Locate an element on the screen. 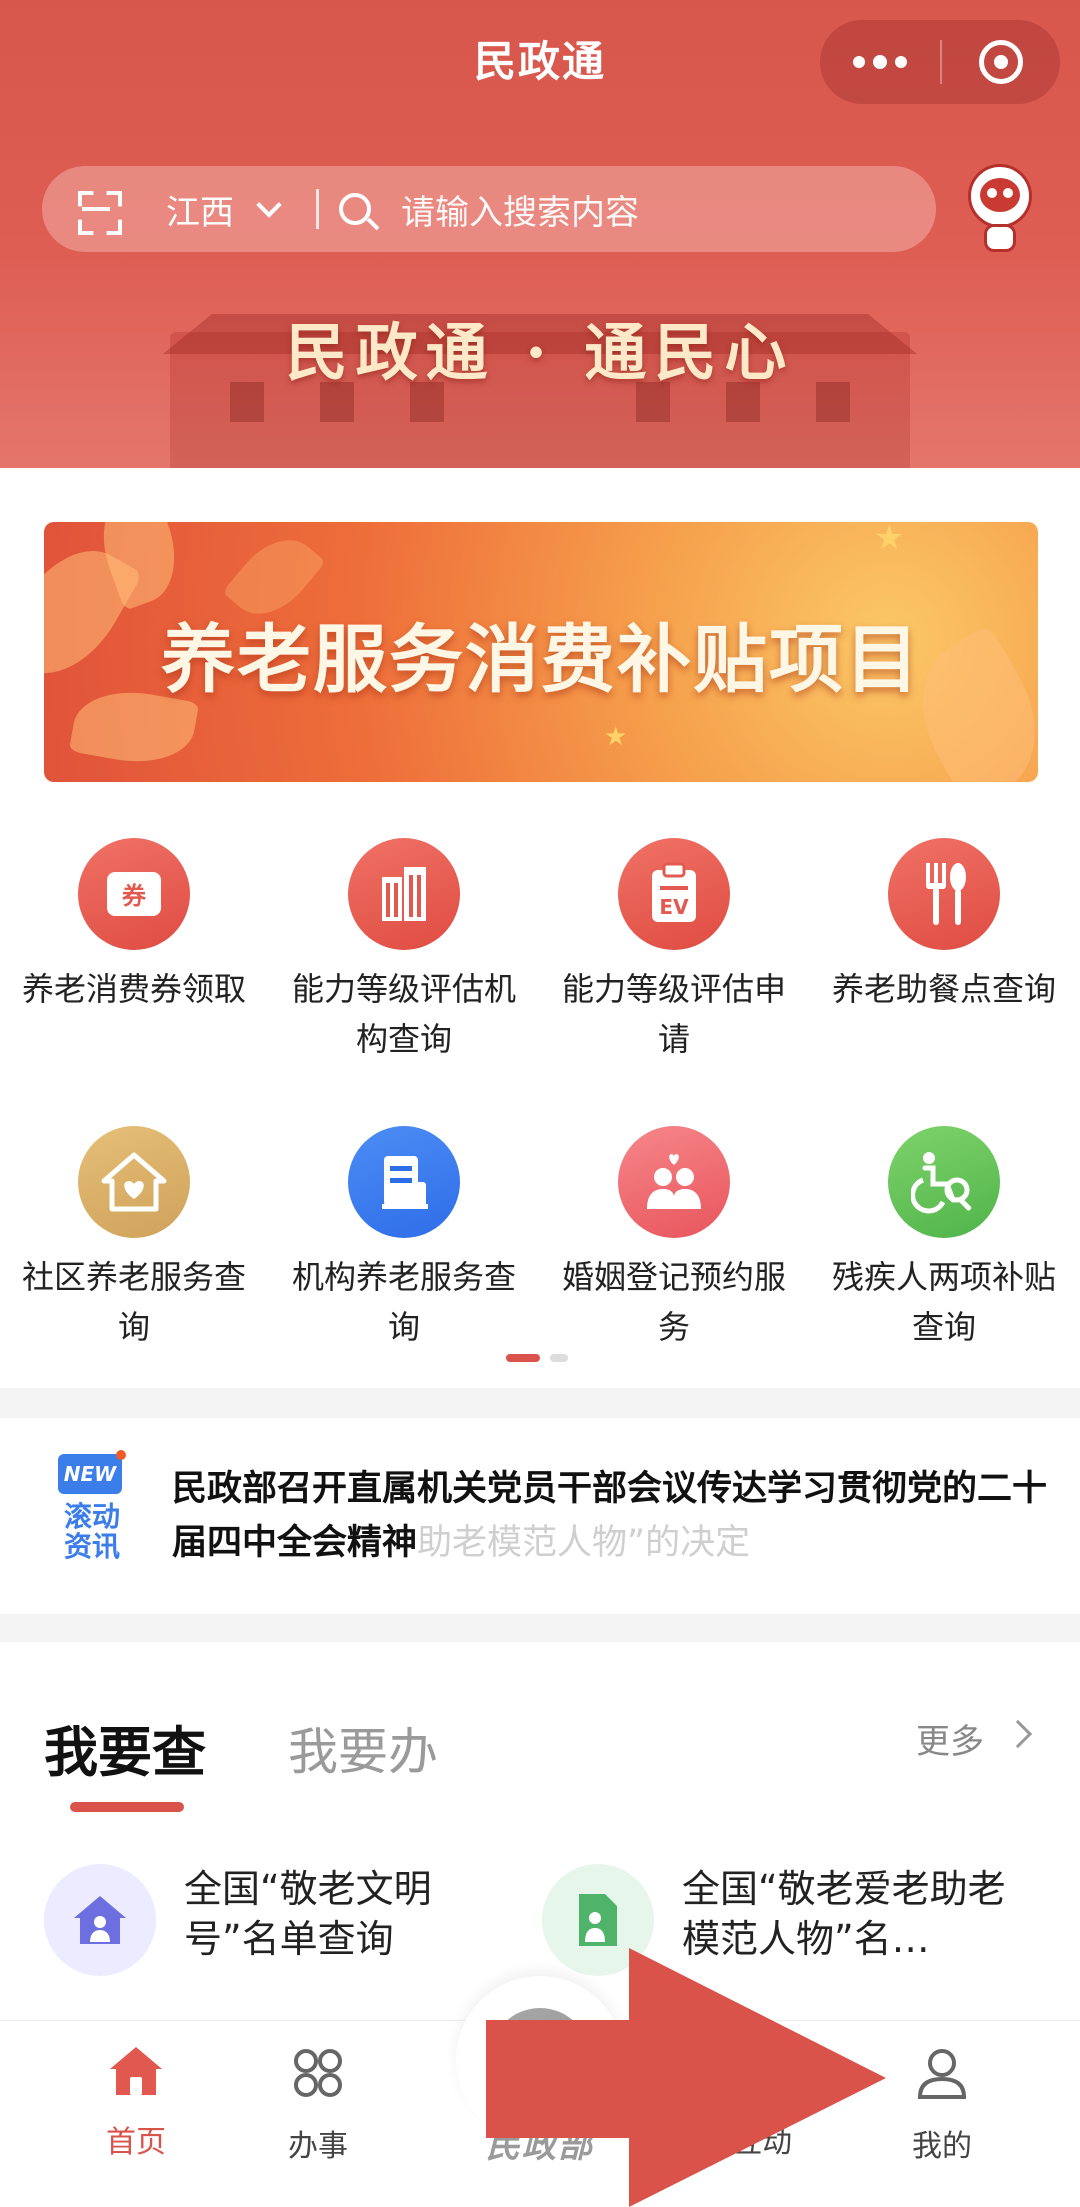 The width and height of the screenshot is (1080, 2207). promo-banner: ★ ★ 养老服务消费补贴项目 is located at coordinates (541, 652).